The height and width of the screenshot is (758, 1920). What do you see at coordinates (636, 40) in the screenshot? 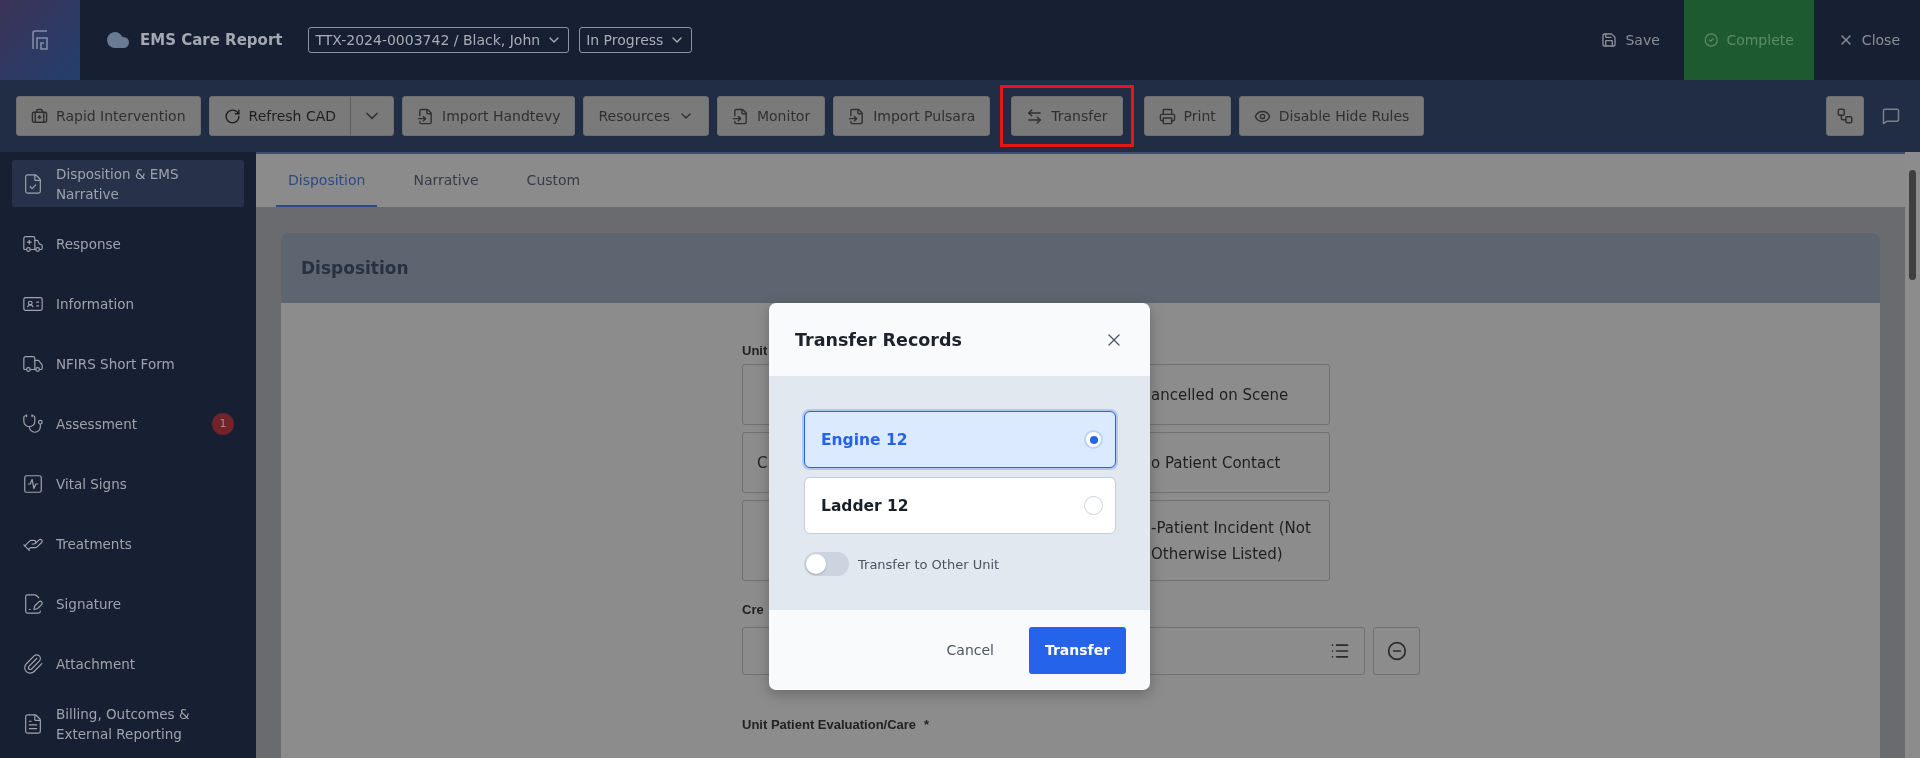
I see `status-select: In Progress` at bounding box center [636, 40].